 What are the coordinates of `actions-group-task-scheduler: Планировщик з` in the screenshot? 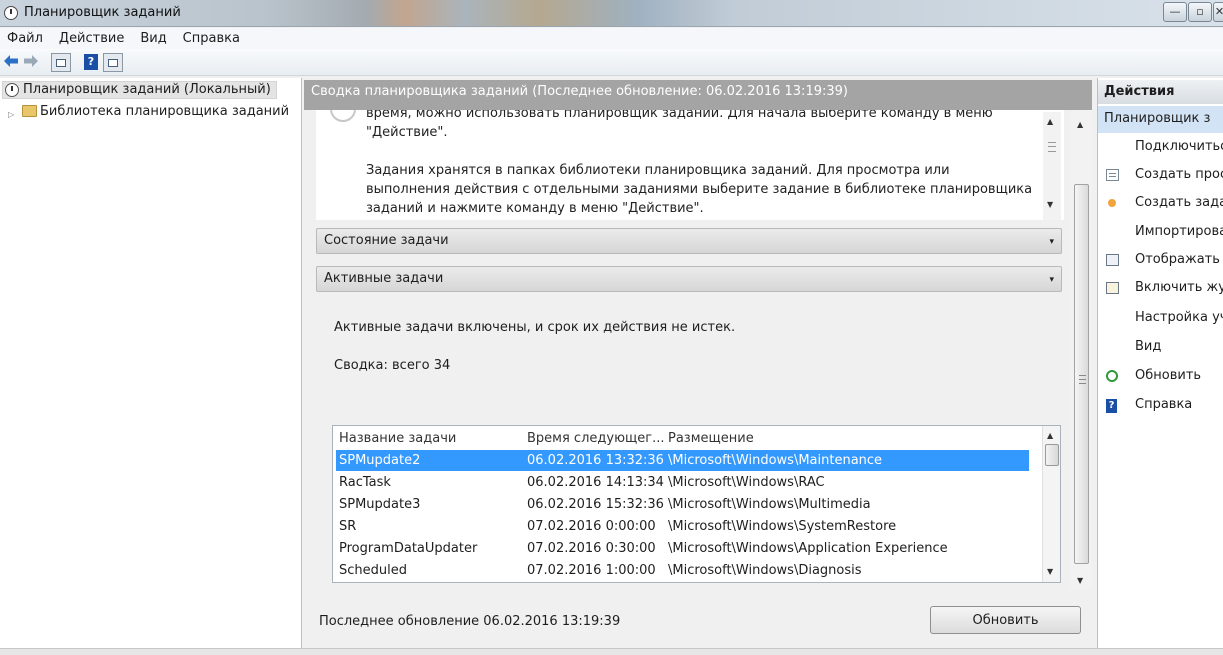 It's located at (1160, 119).